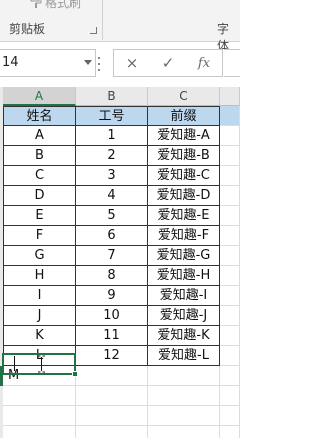 The height and width of the screenshot is (438, 320). Describe the element at coordinates (39, 96) in the screenshot. I see `column-header-a: A` at that location.